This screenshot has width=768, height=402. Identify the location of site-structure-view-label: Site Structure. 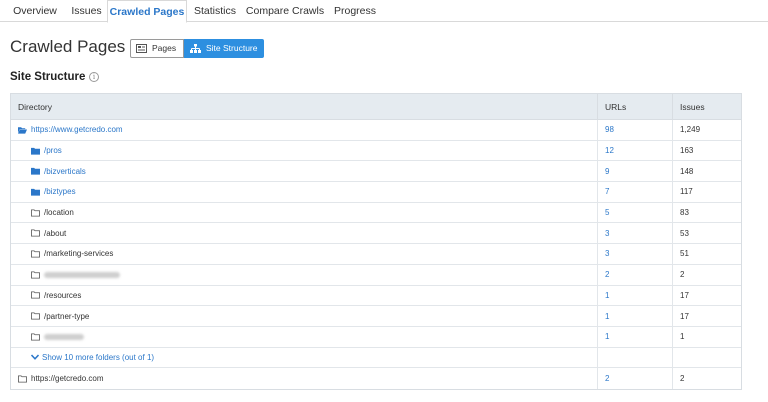
(232, 48).